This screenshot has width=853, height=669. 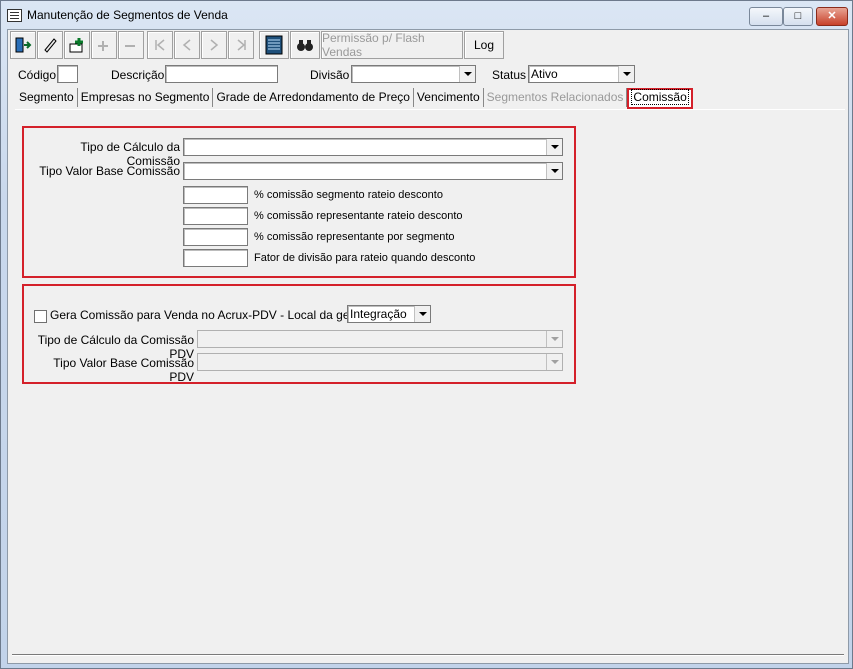 I want to click on tab-empresas-no-segmento: Empresas no Segmento, so click(x=146, y=97).